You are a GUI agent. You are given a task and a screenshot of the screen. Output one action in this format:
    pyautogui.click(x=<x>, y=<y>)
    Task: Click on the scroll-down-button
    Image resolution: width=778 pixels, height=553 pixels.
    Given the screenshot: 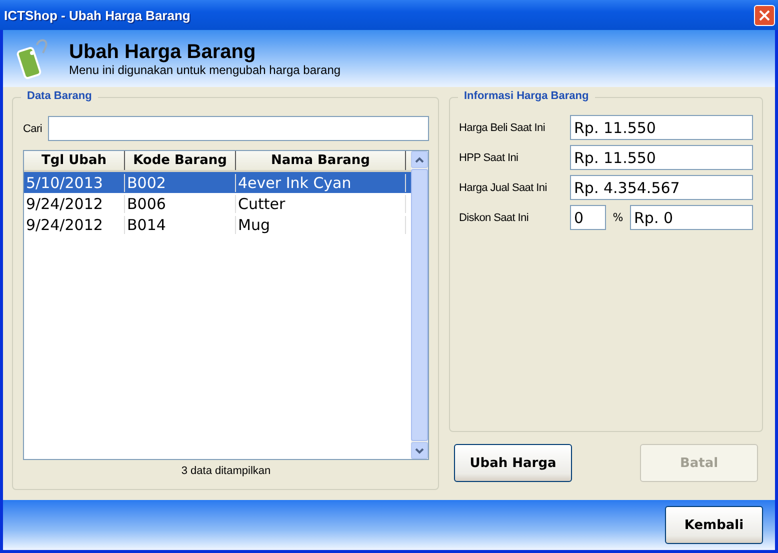 What is the action you would take?
    pyautogui.click(x=419, y=450)
    